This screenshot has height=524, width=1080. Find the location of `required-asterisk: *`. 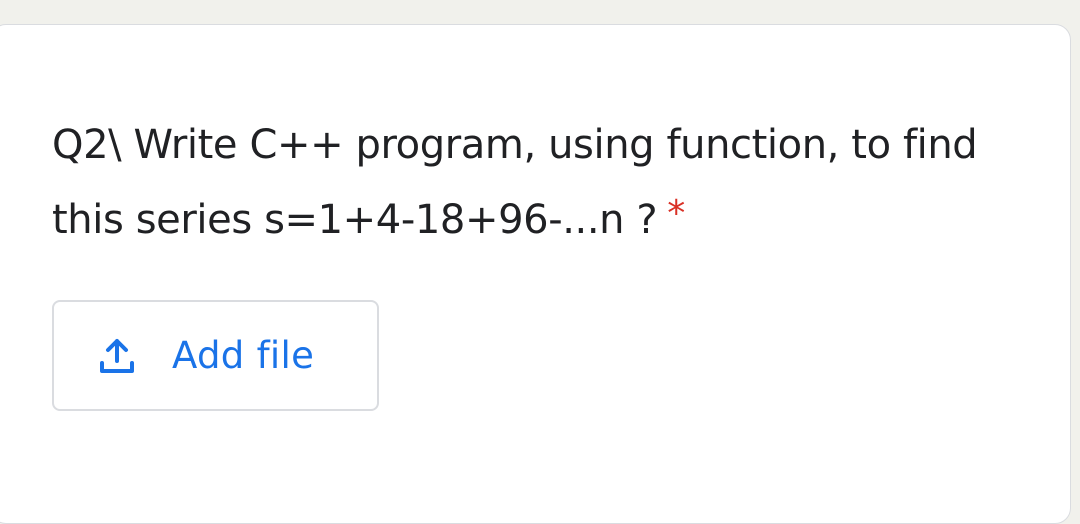

required-asterisk: * is located at coordinates (676, 213).